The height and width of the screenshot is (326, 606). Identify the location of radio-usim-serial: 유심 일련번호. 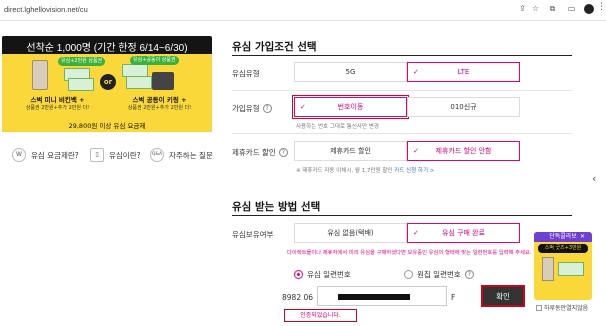
(322, 274).